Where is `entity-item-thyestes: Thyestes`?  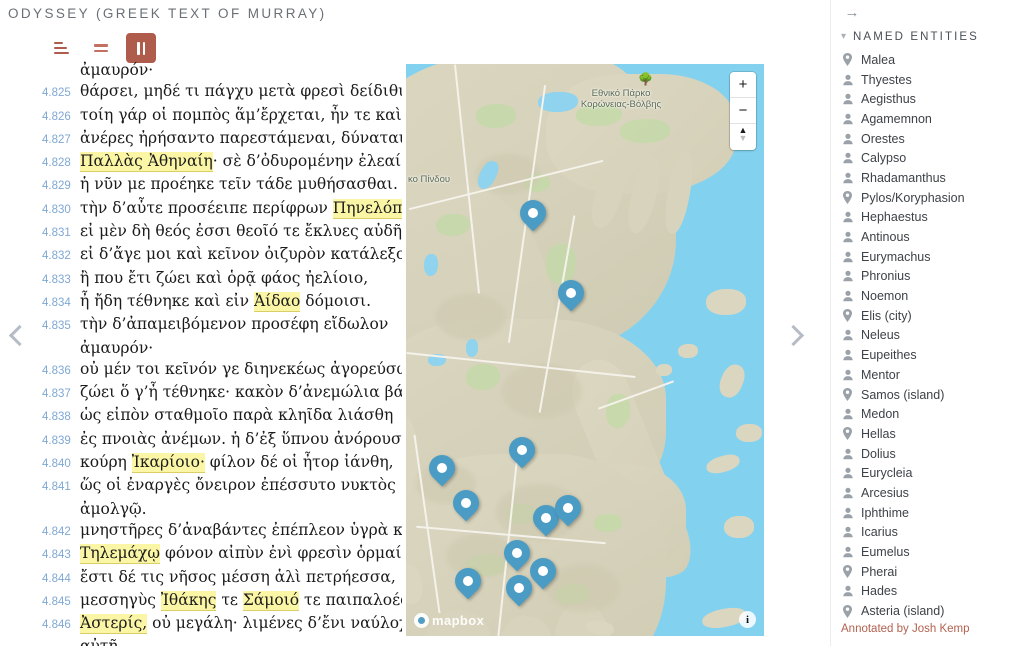
entity-item-thyestes: Thyestes is located at coordinates (932, 80).